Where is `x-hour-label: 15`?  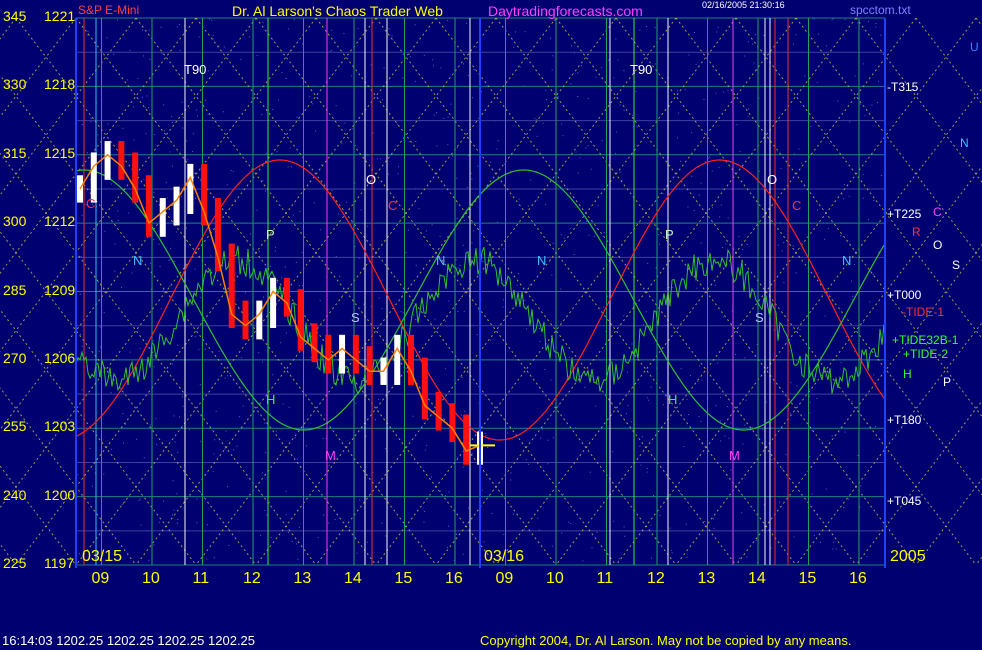 x-hour-label: 15 is located at coordinates (807, 578).